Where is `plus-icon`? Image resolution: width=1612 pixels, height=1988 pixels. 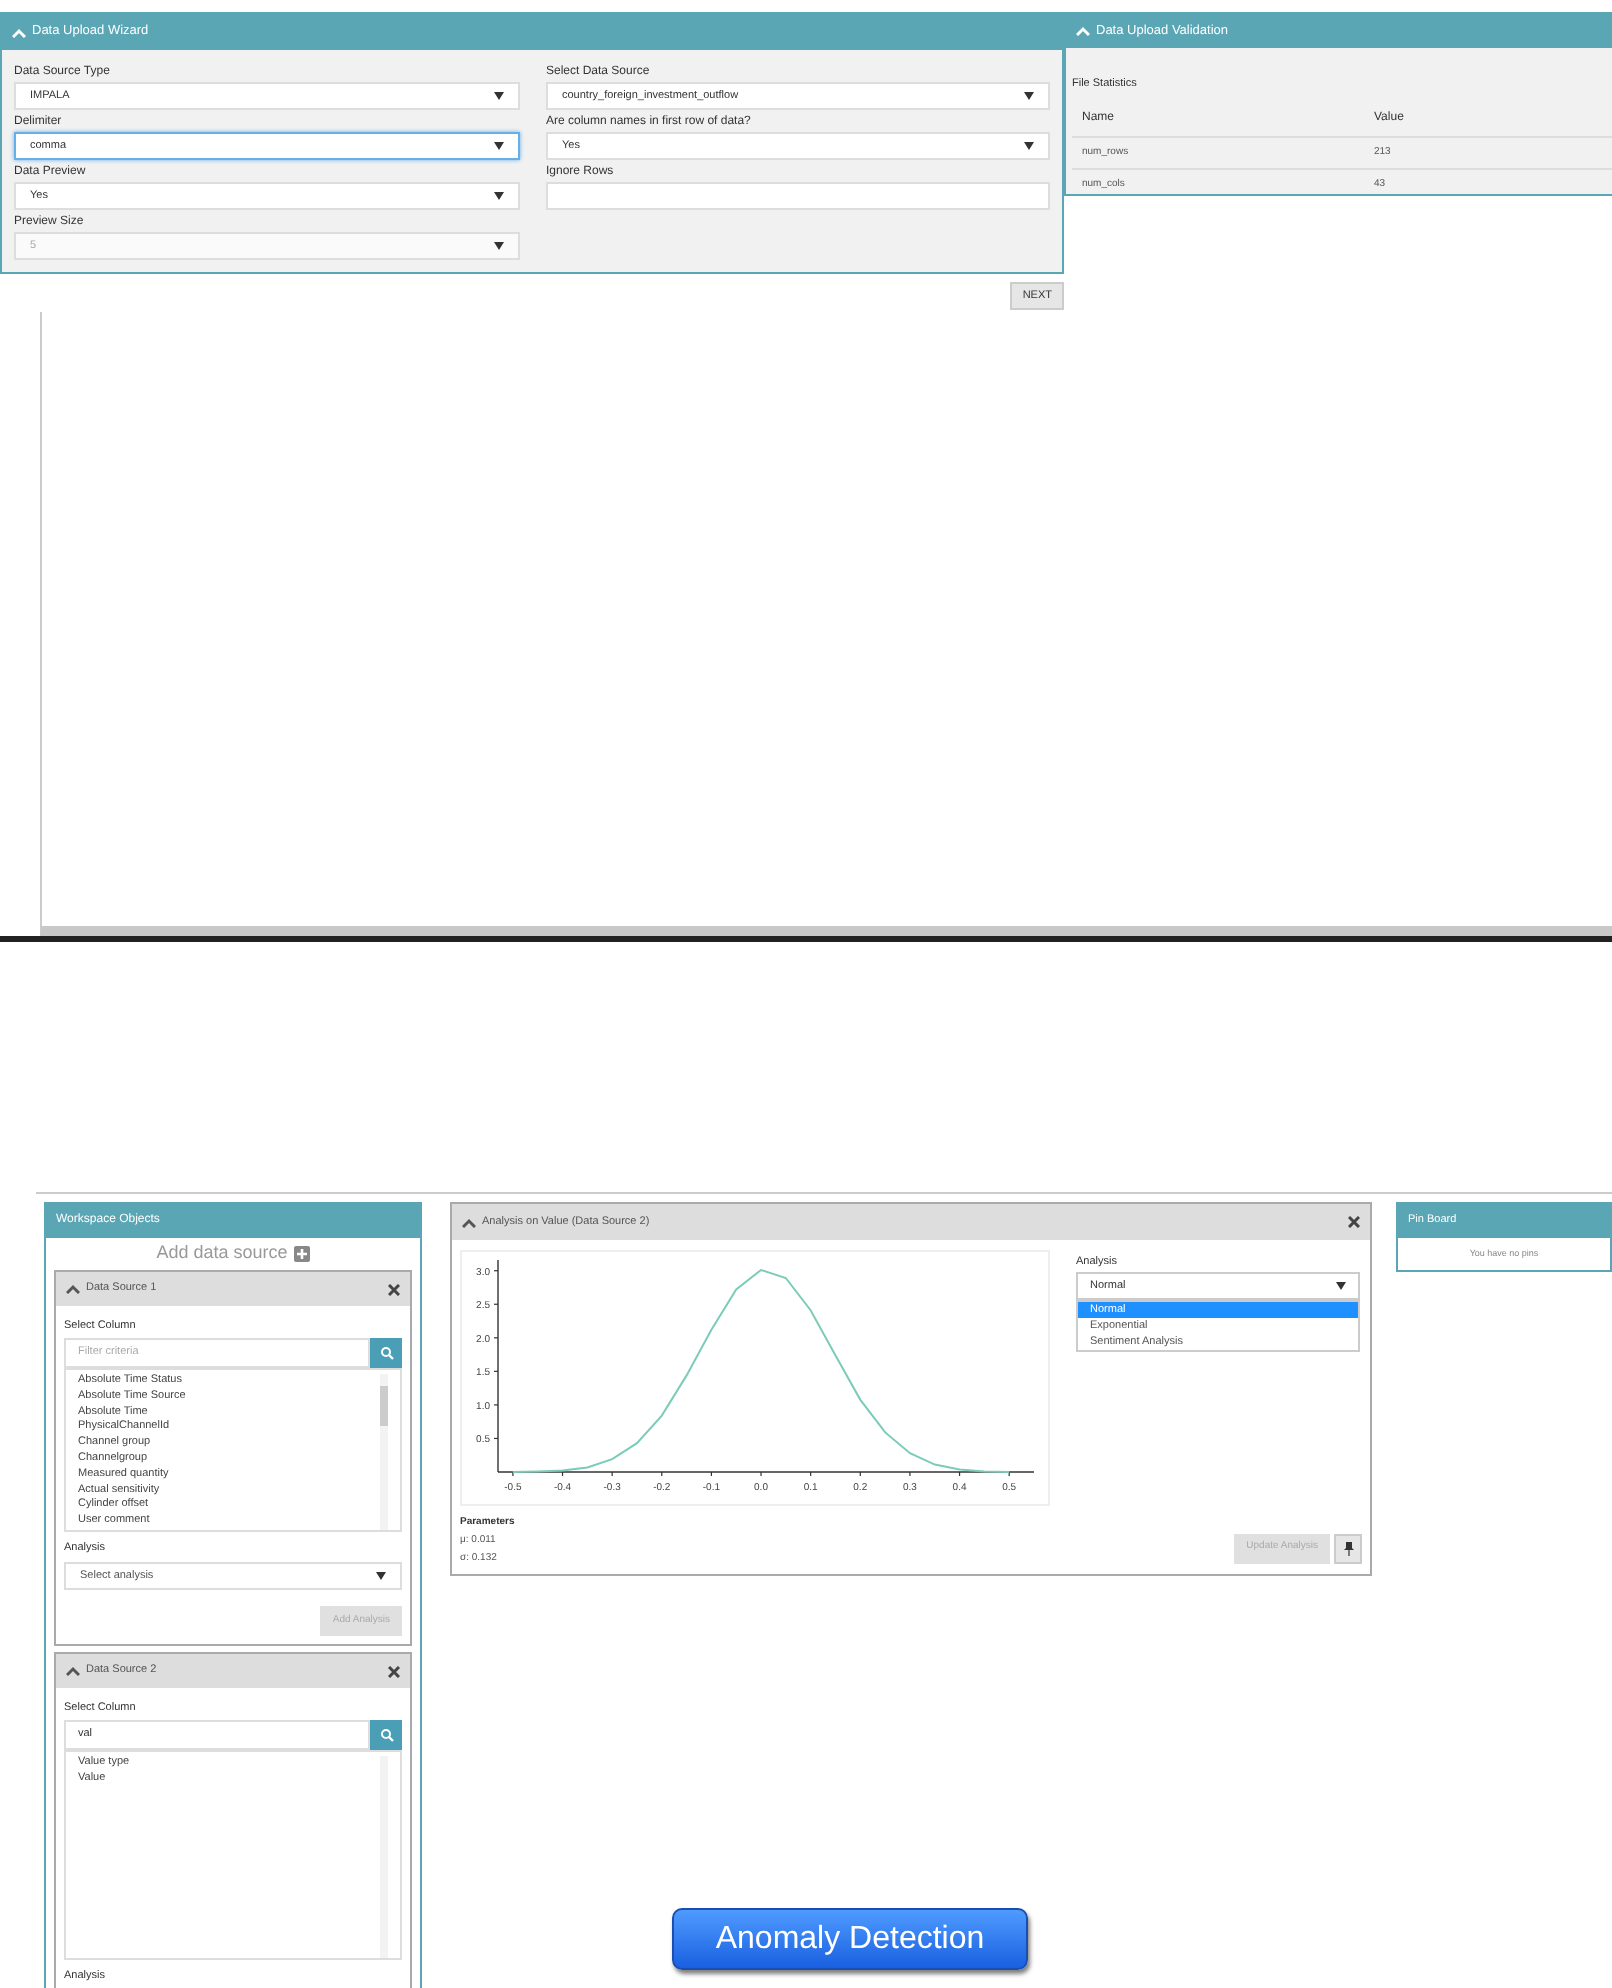 plus-icon is located at coordinates (301, 1254).